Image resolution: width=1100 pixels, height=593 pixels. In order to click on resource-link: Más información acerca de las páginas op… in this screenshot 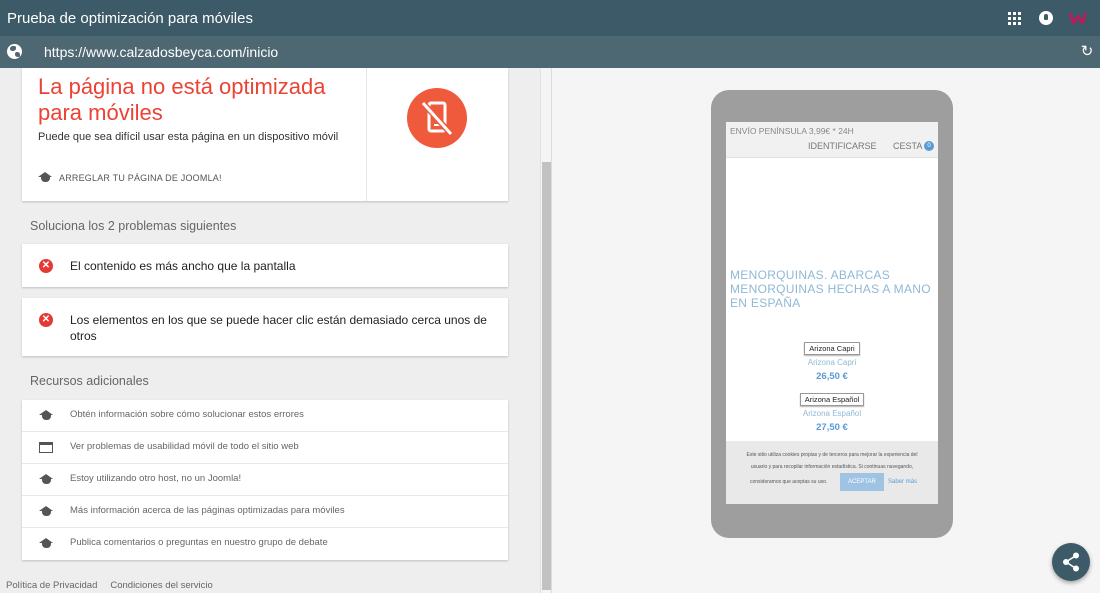, I will do `click(207, 510)`.